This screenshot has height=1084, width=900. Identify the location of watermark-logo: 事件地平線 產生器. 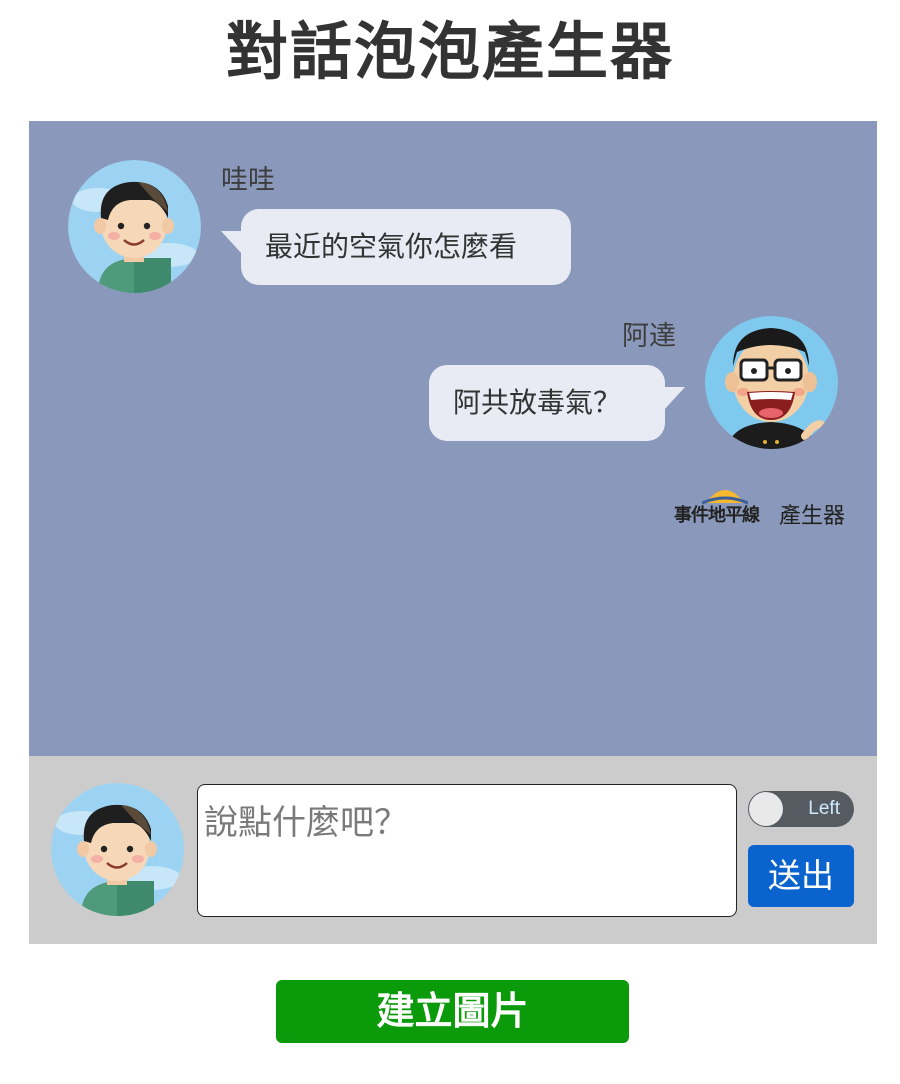
(766, 505).